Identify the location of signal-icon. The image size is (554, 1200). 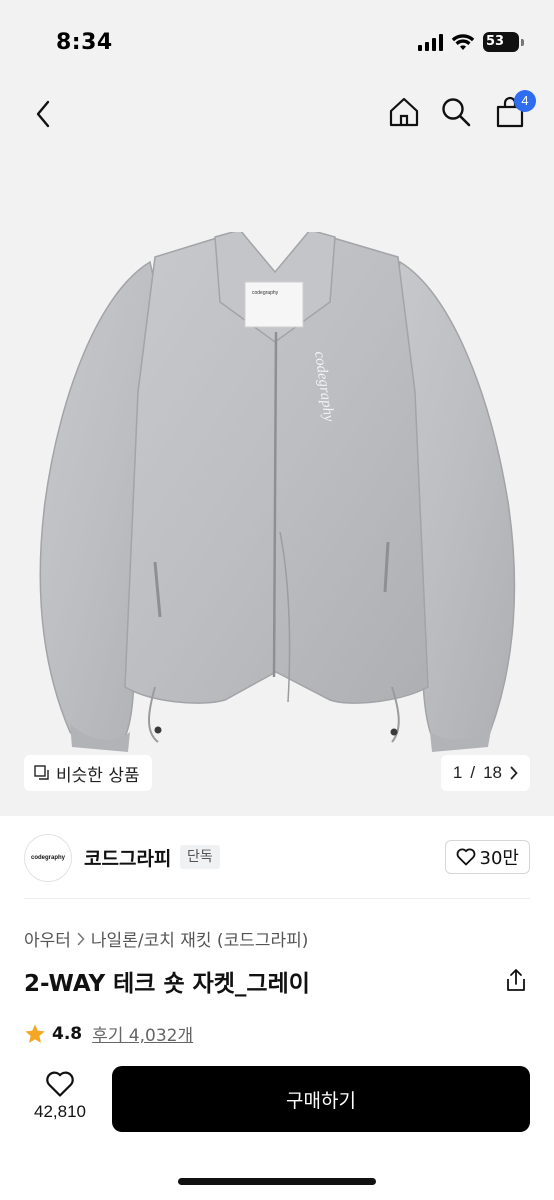
(430, 42).